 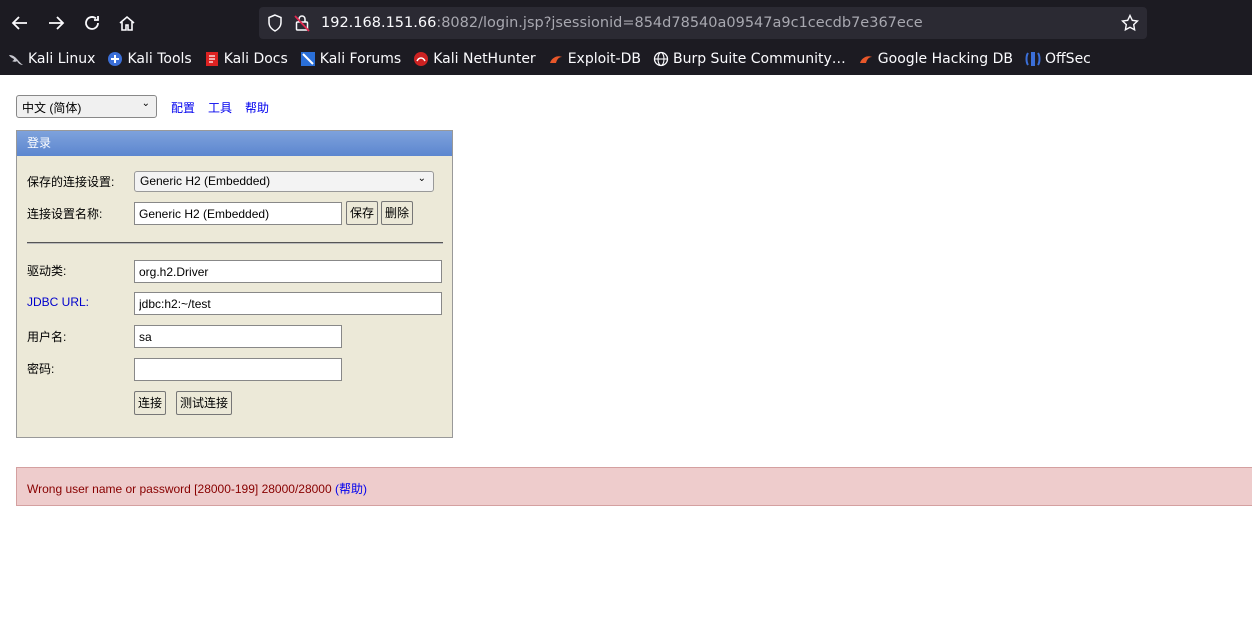 I want to click on driver-label: 驱动类:, so click(x=47, y=271).